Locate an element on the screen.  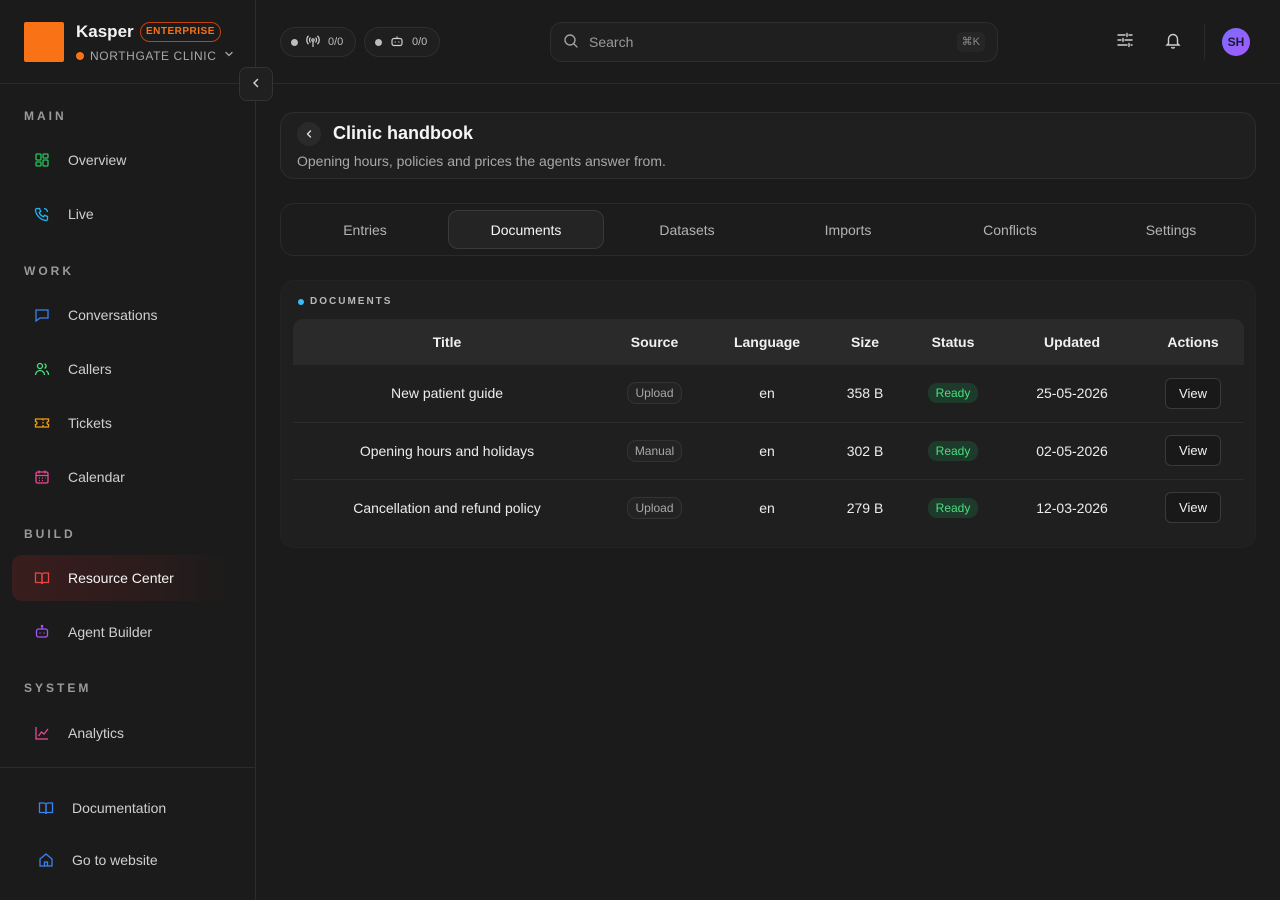
search-input is located at coordinates (764, 42).